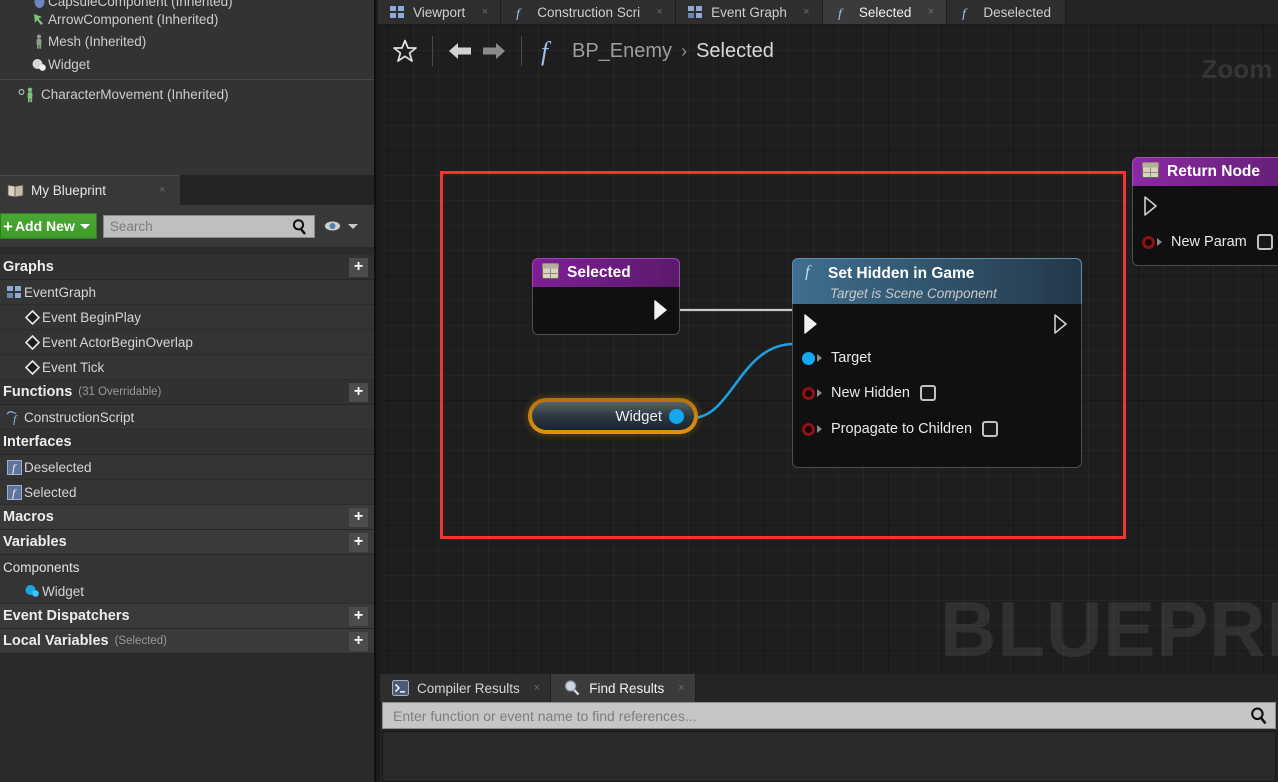 The height and width of the screenshot is (782, 1278). Describe the element at coordinates (352, 226) in the screenshot. I see `chevron-down-icon` at that location.